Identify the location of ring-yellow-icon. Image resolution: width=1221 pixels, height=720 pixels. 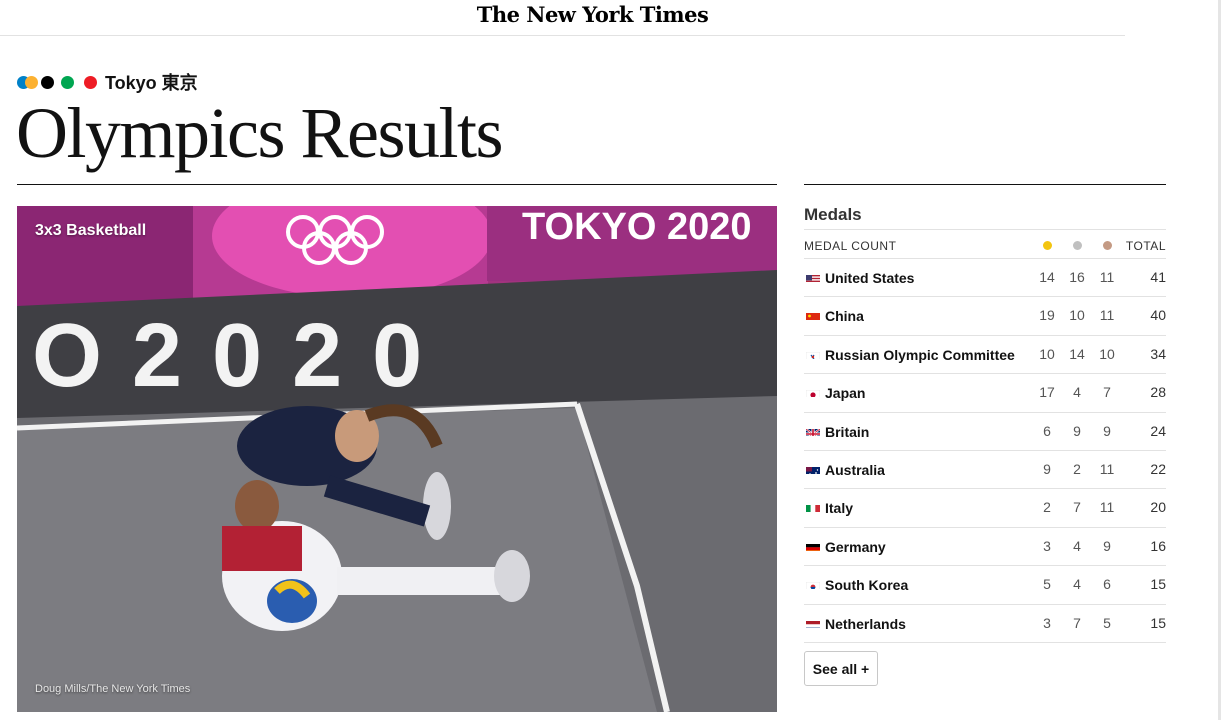
(31, 82).